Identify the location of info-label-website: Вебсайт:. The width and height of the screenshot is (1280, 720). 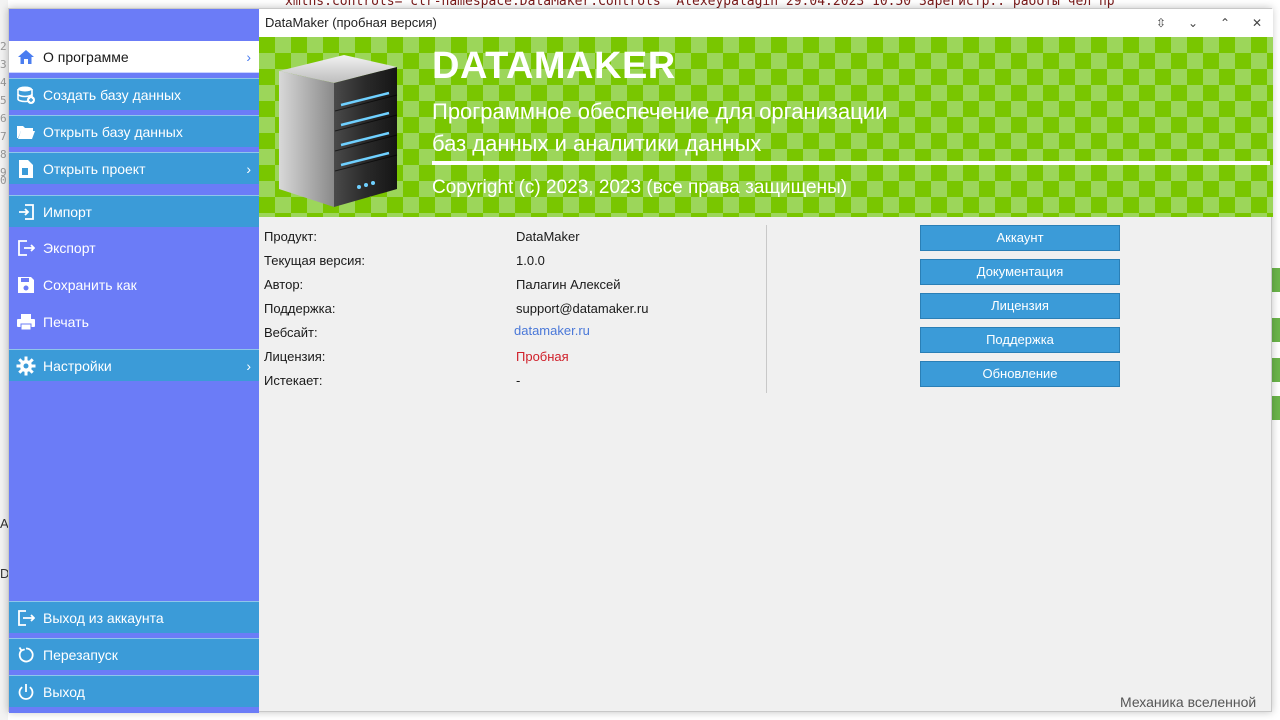
(291, 332).